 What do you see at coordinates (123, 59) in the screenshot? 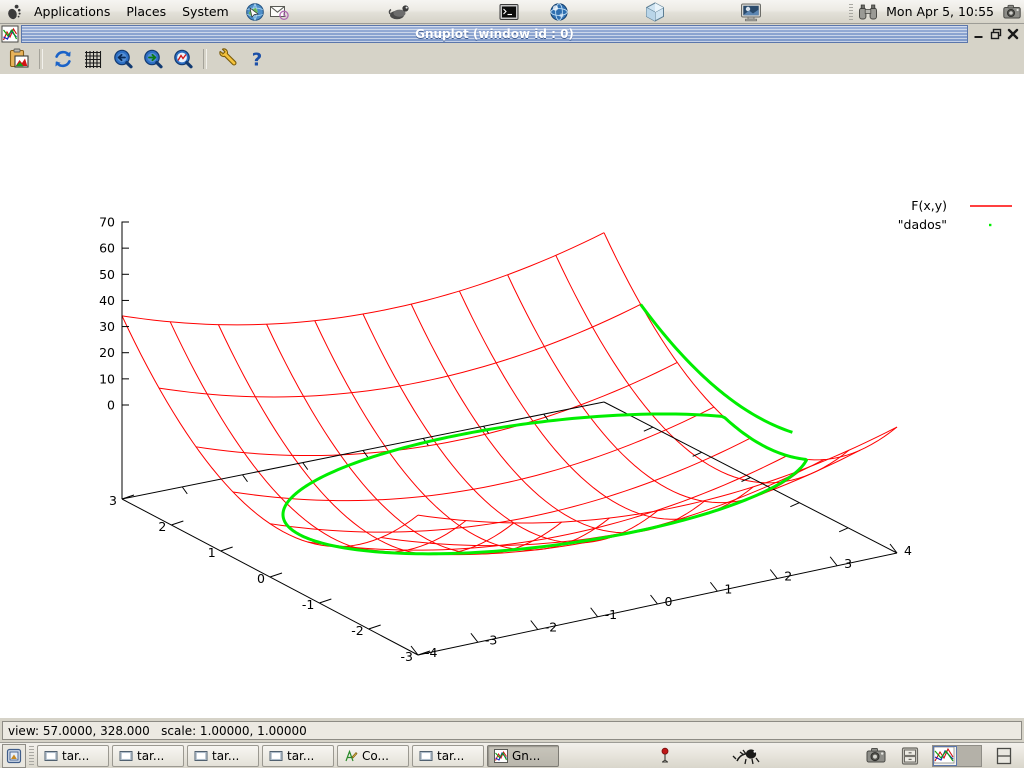
I see `zoom-previous-button` at bounding box center [123, 59].